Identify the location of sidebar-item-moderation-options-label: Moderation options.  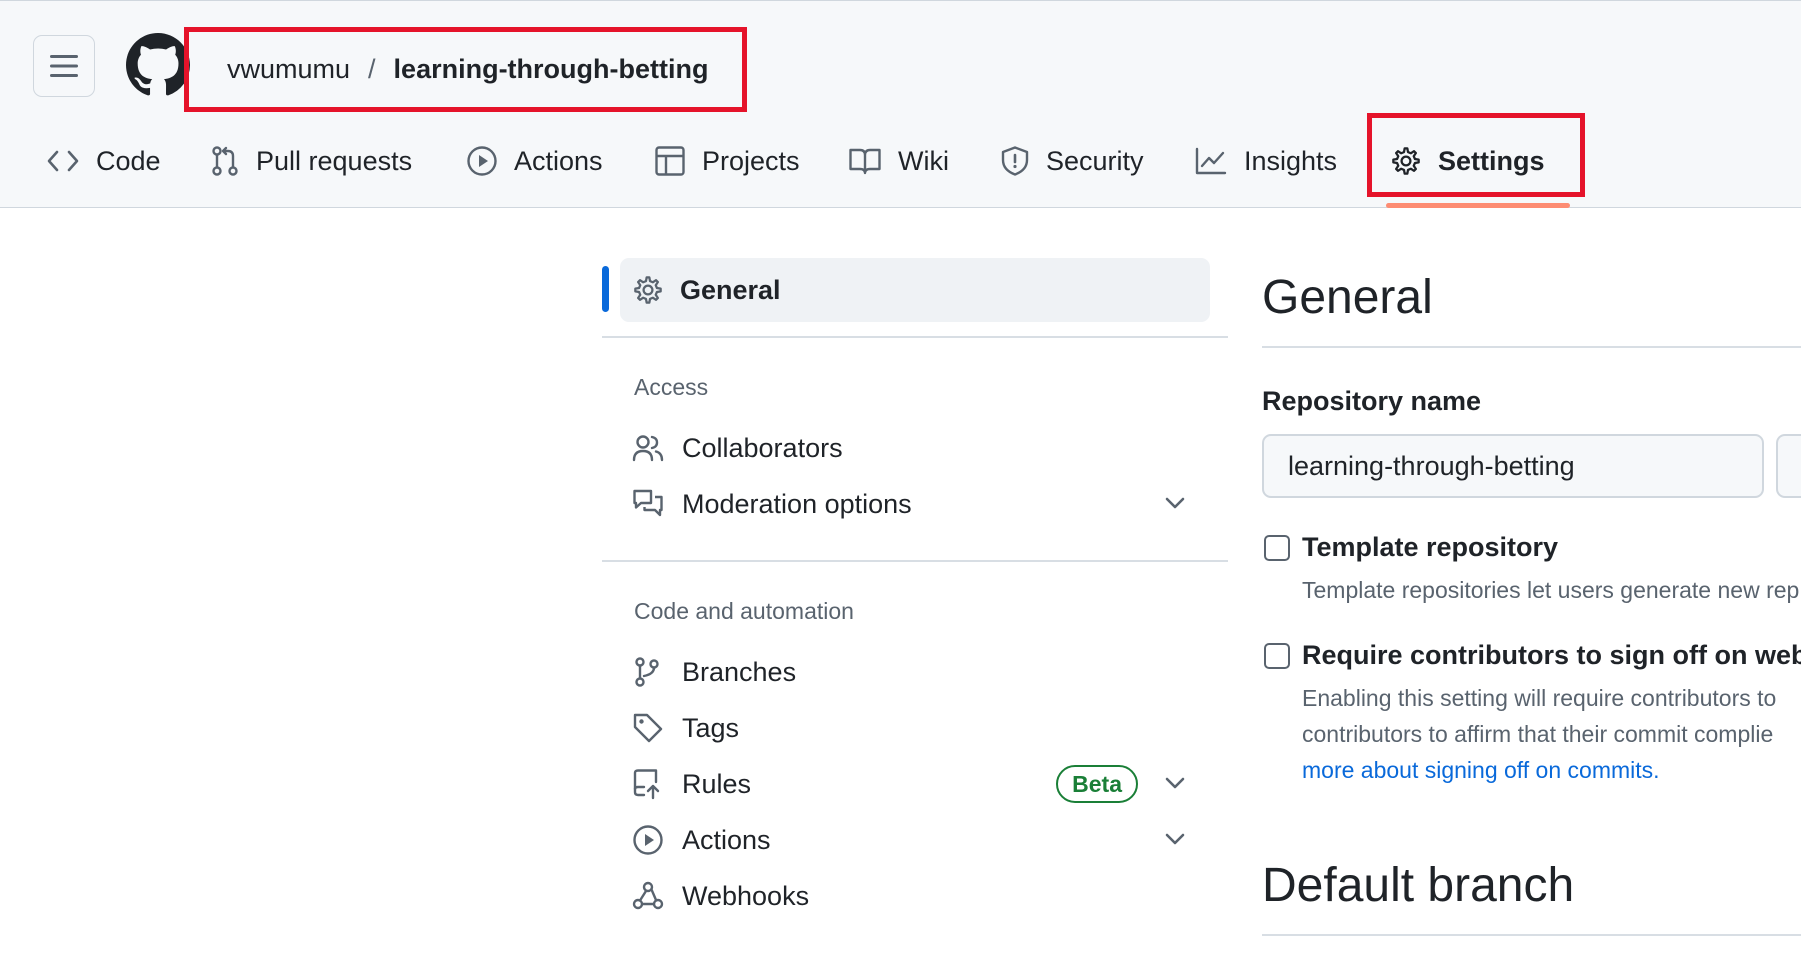
(797, 503).